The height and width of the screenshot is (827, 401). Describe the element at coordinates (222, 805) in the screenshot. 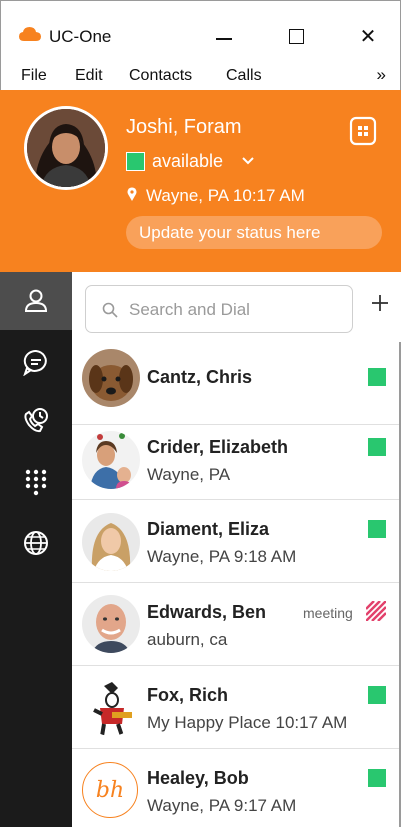

I see `contact-location: Wayne, PA 9:17 AM` at that location.